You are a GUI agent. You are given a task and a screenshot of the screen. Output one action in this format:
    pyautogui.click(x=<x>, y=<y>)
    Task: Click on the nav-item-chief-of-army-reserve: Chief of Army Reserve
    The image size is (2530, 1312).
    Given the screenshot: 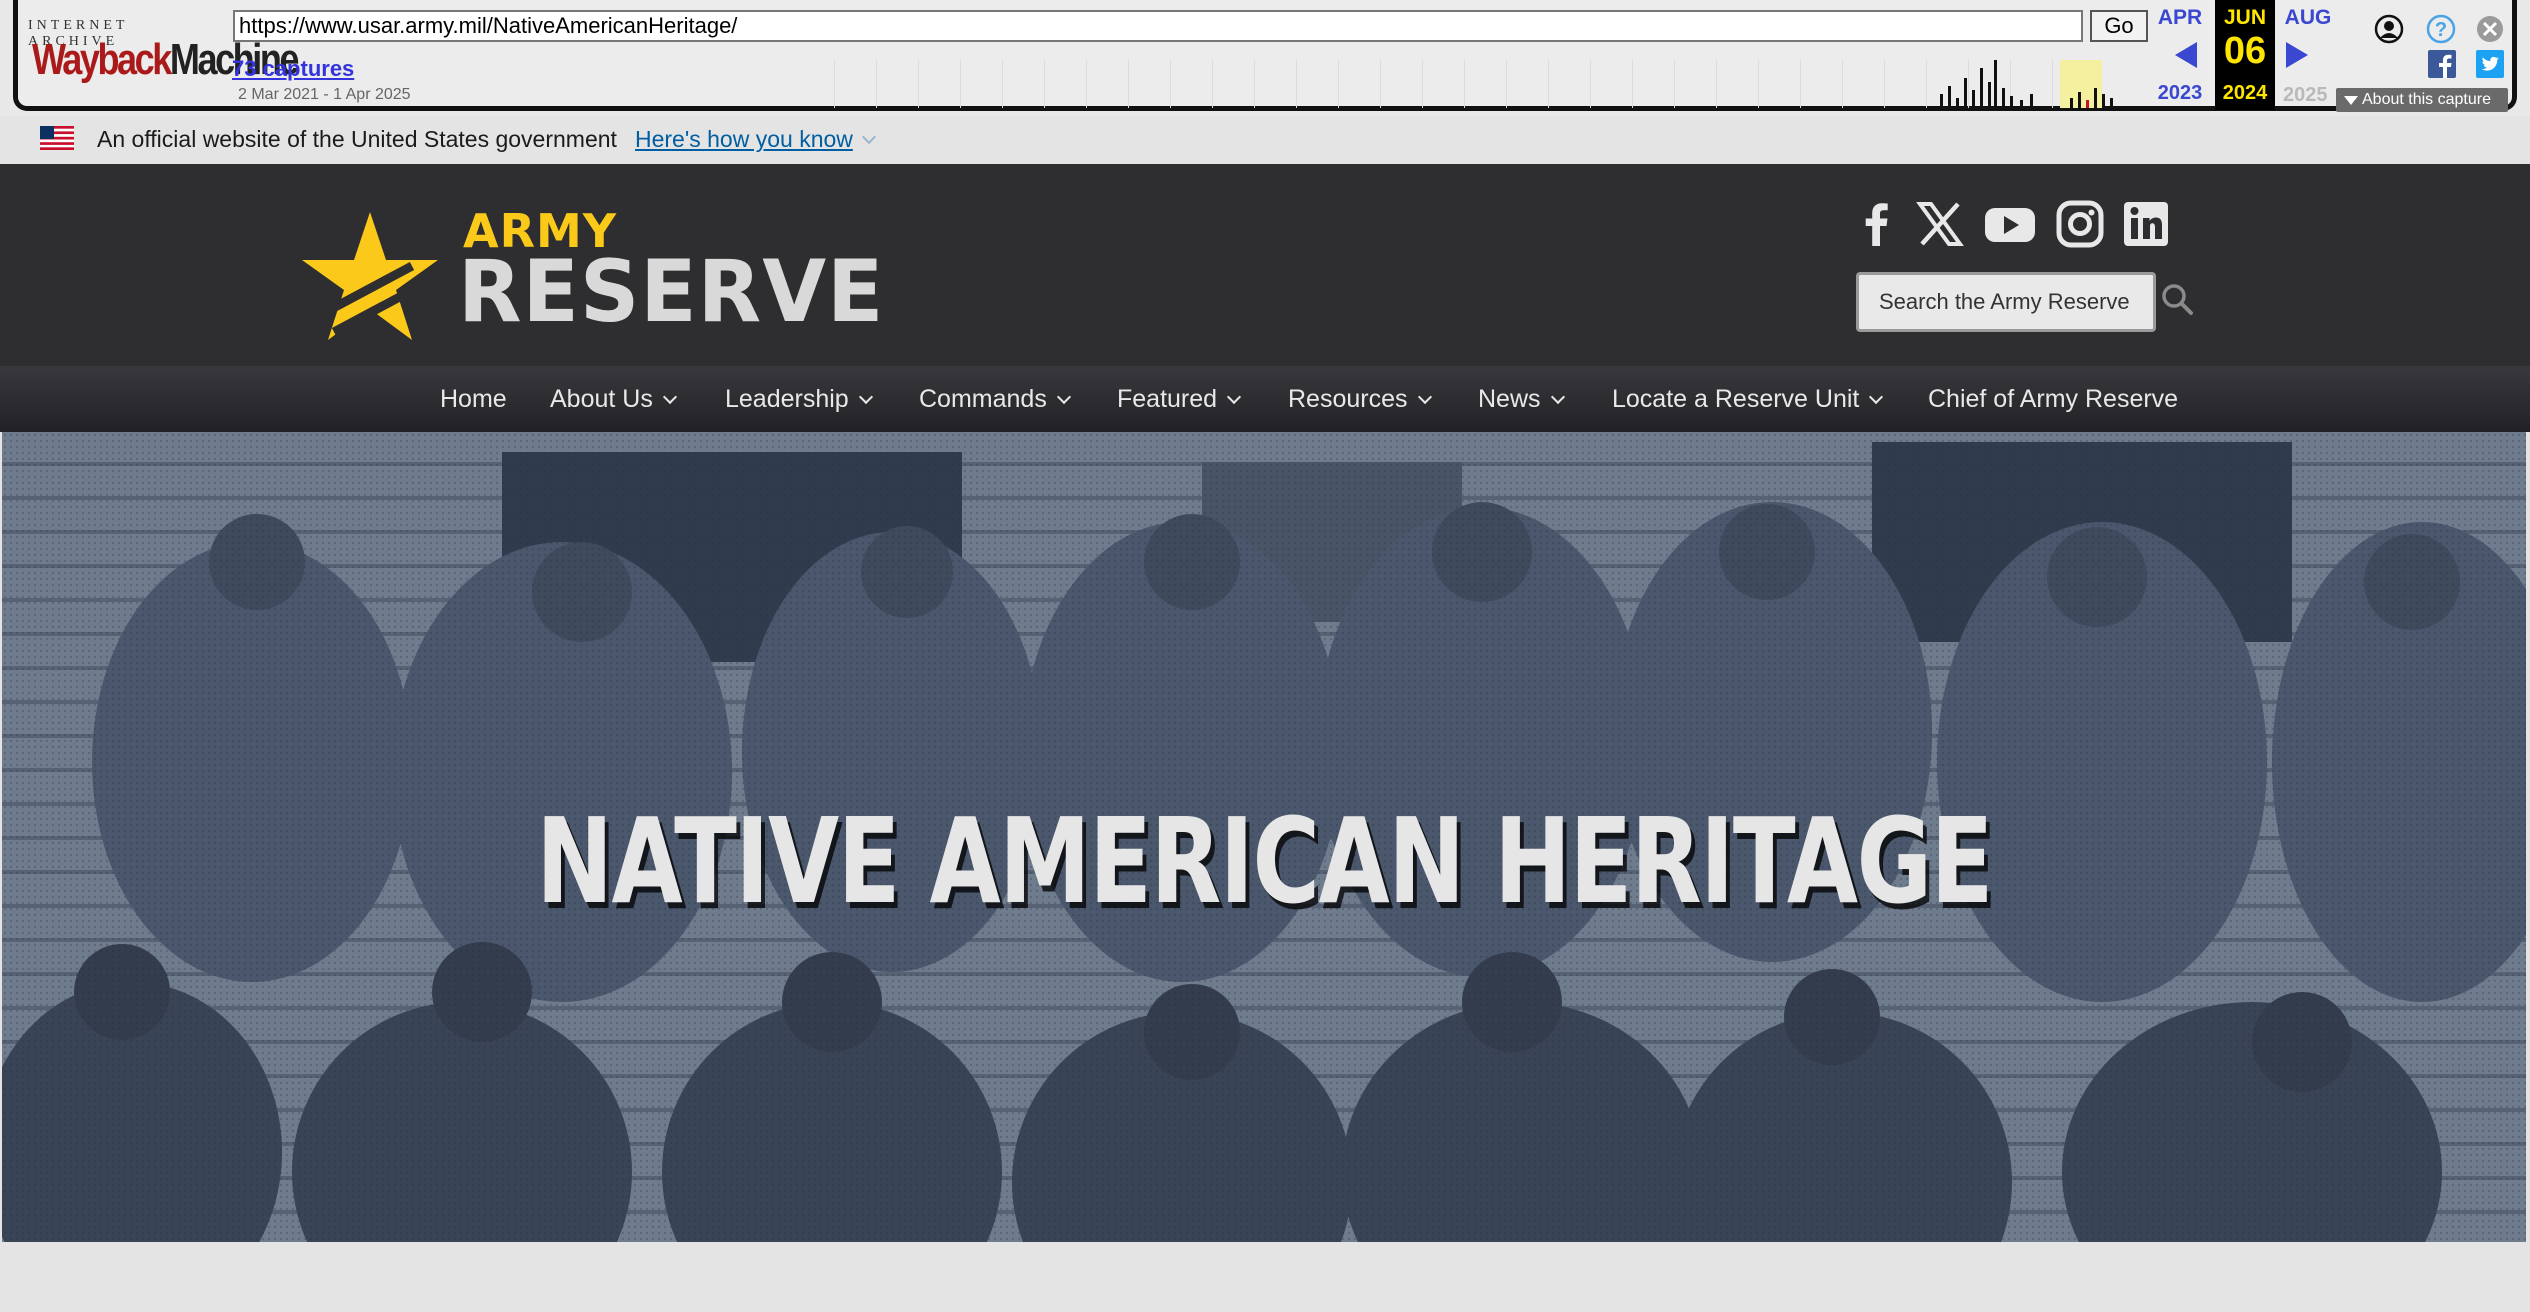 What is the action you would take?
    pyautogui.click(x=2053, y=399)
    